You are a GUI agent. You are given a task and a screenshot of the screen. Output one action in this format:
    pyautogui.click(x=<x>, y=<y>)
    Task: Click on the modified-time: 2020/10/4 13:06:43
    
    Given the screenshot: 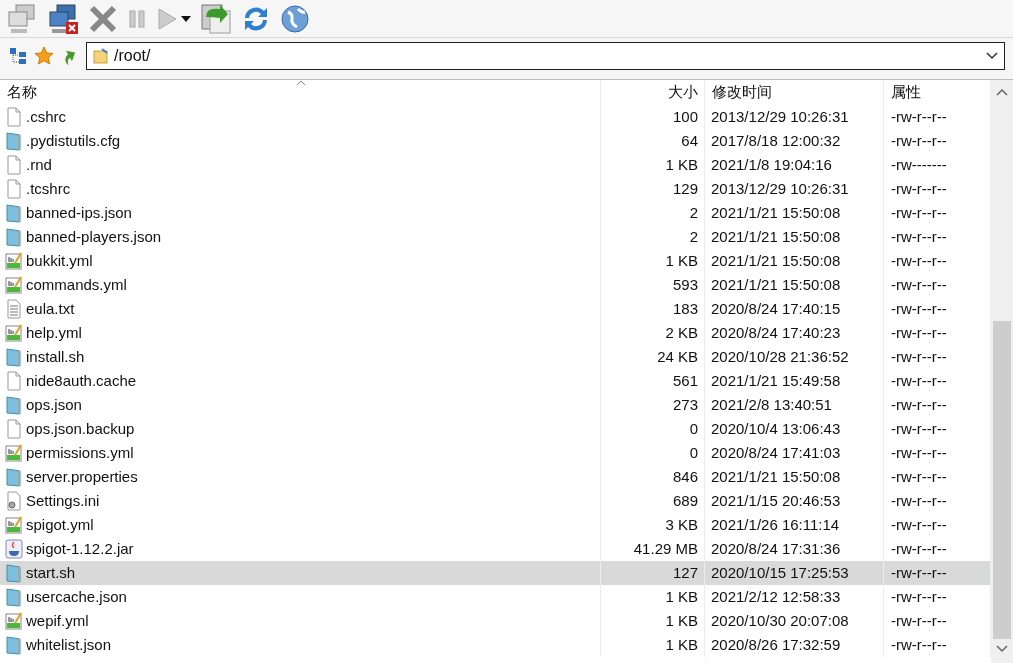 What is the action you would take?
    pyautogui.click(x=776, y=428)
    